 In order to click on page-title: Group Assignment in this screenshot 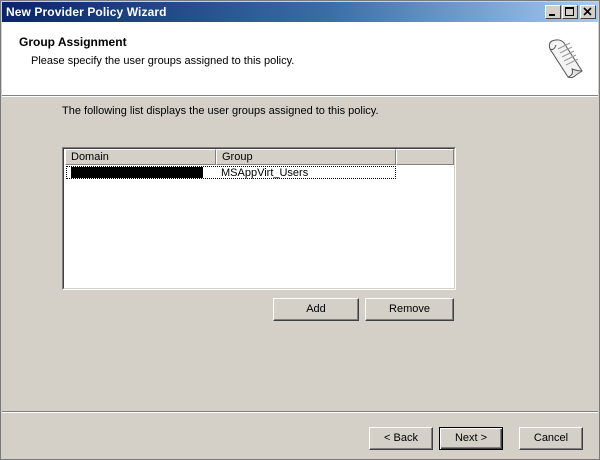, I will do `click(73, 42)`.